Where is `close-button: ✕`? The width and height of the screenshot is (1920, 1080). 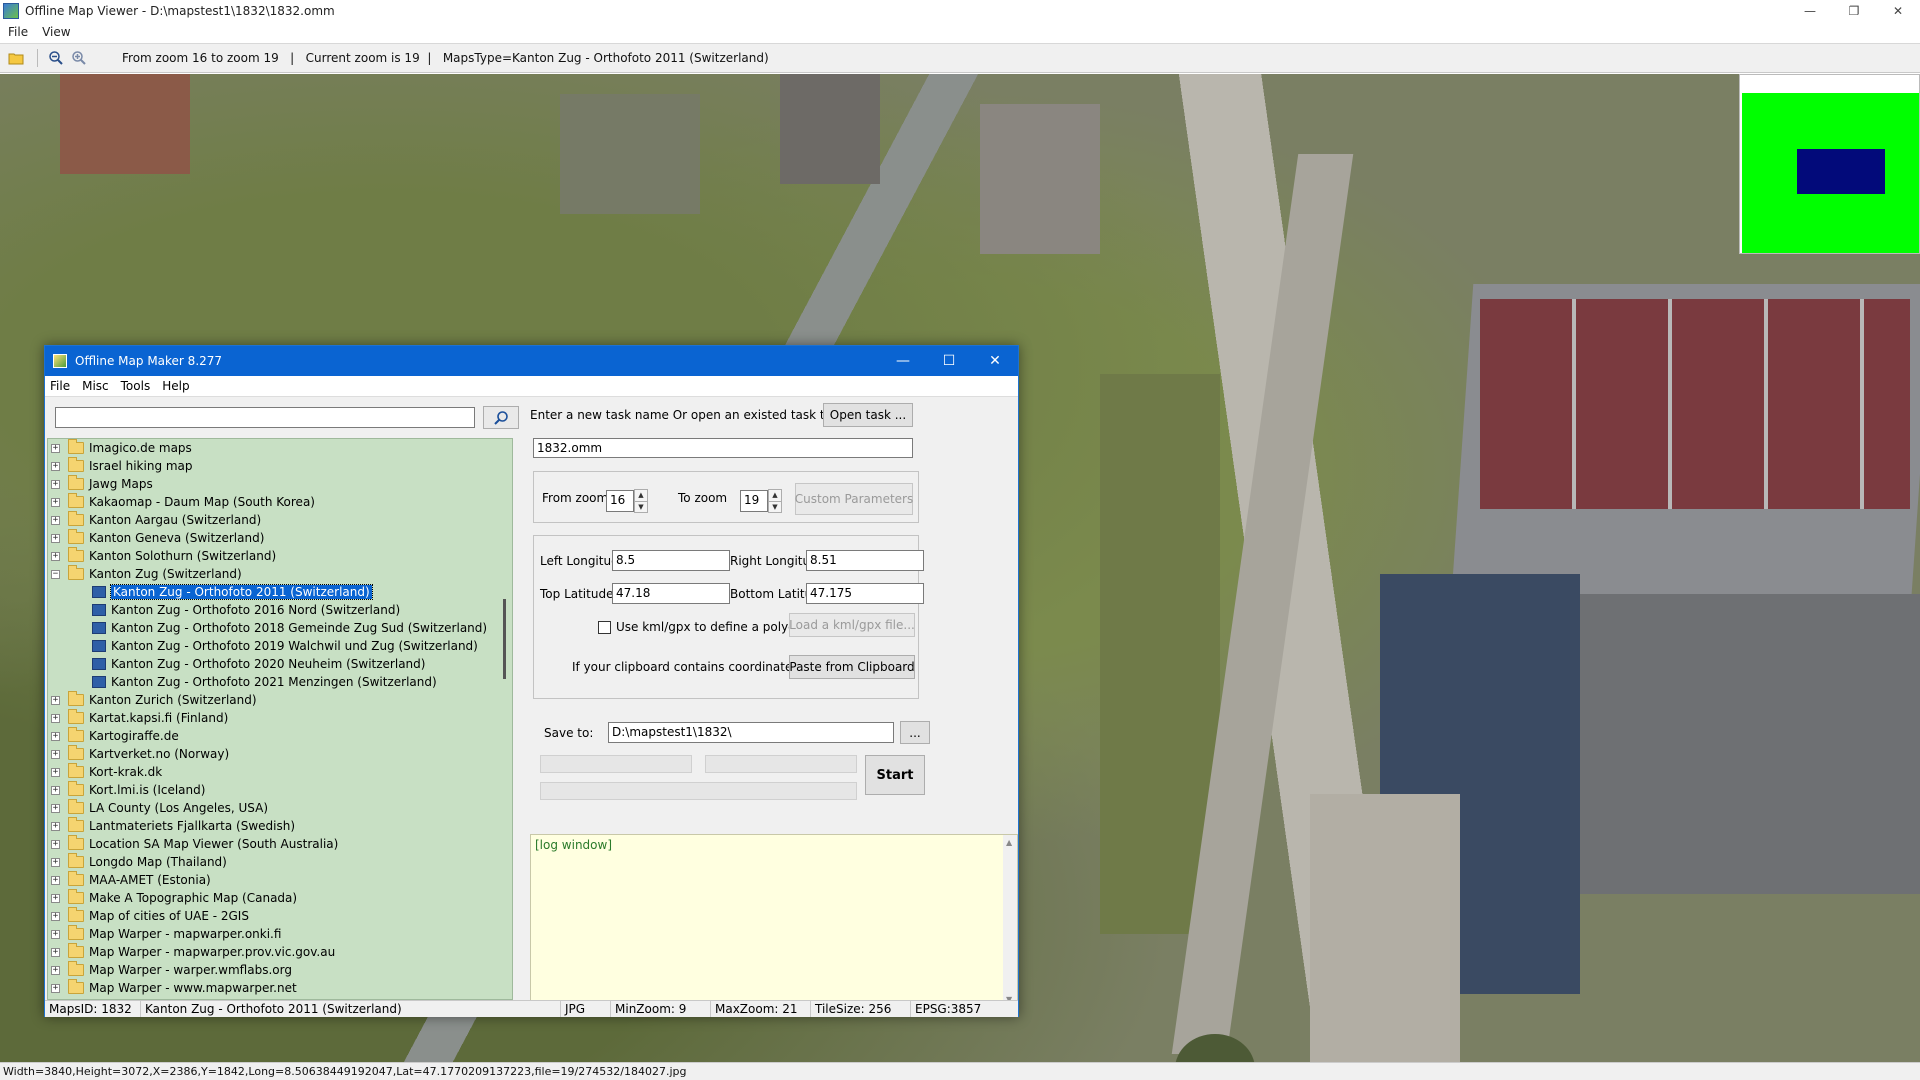 close-button: ✕ is located at coordinates (1898, 11).